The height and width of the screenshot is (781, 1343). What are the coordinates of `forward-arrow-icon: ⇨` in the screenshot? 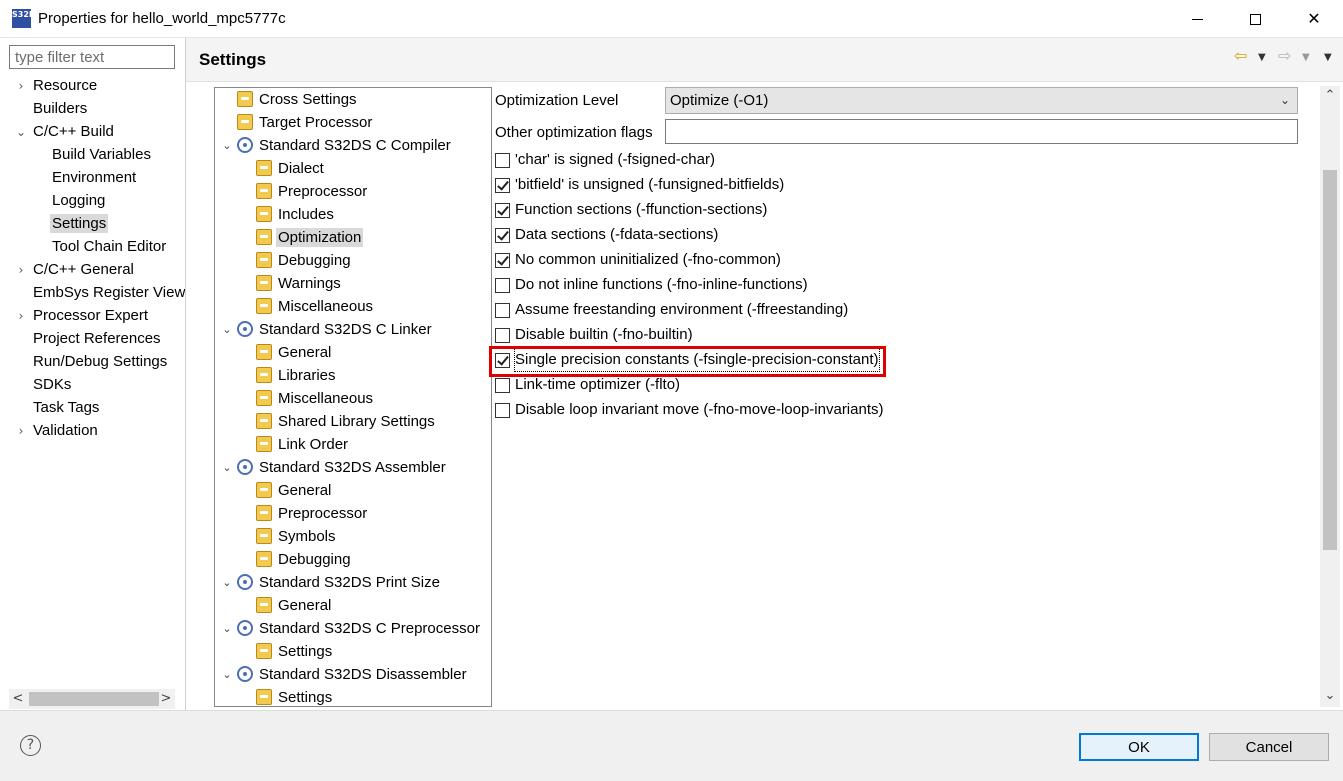 It's located at (1284, 56).